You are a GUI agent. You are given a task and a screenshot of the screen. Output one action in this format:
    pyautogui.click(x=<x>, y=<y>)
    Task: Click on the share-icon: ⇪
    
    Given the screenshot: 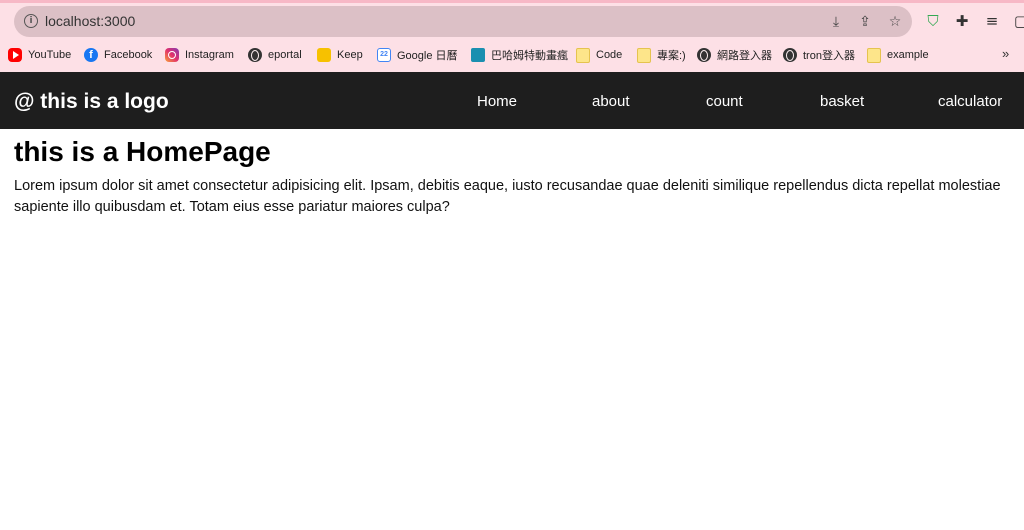 What is the action you would take?
    pyautogui.click(x=865, y=22)
    